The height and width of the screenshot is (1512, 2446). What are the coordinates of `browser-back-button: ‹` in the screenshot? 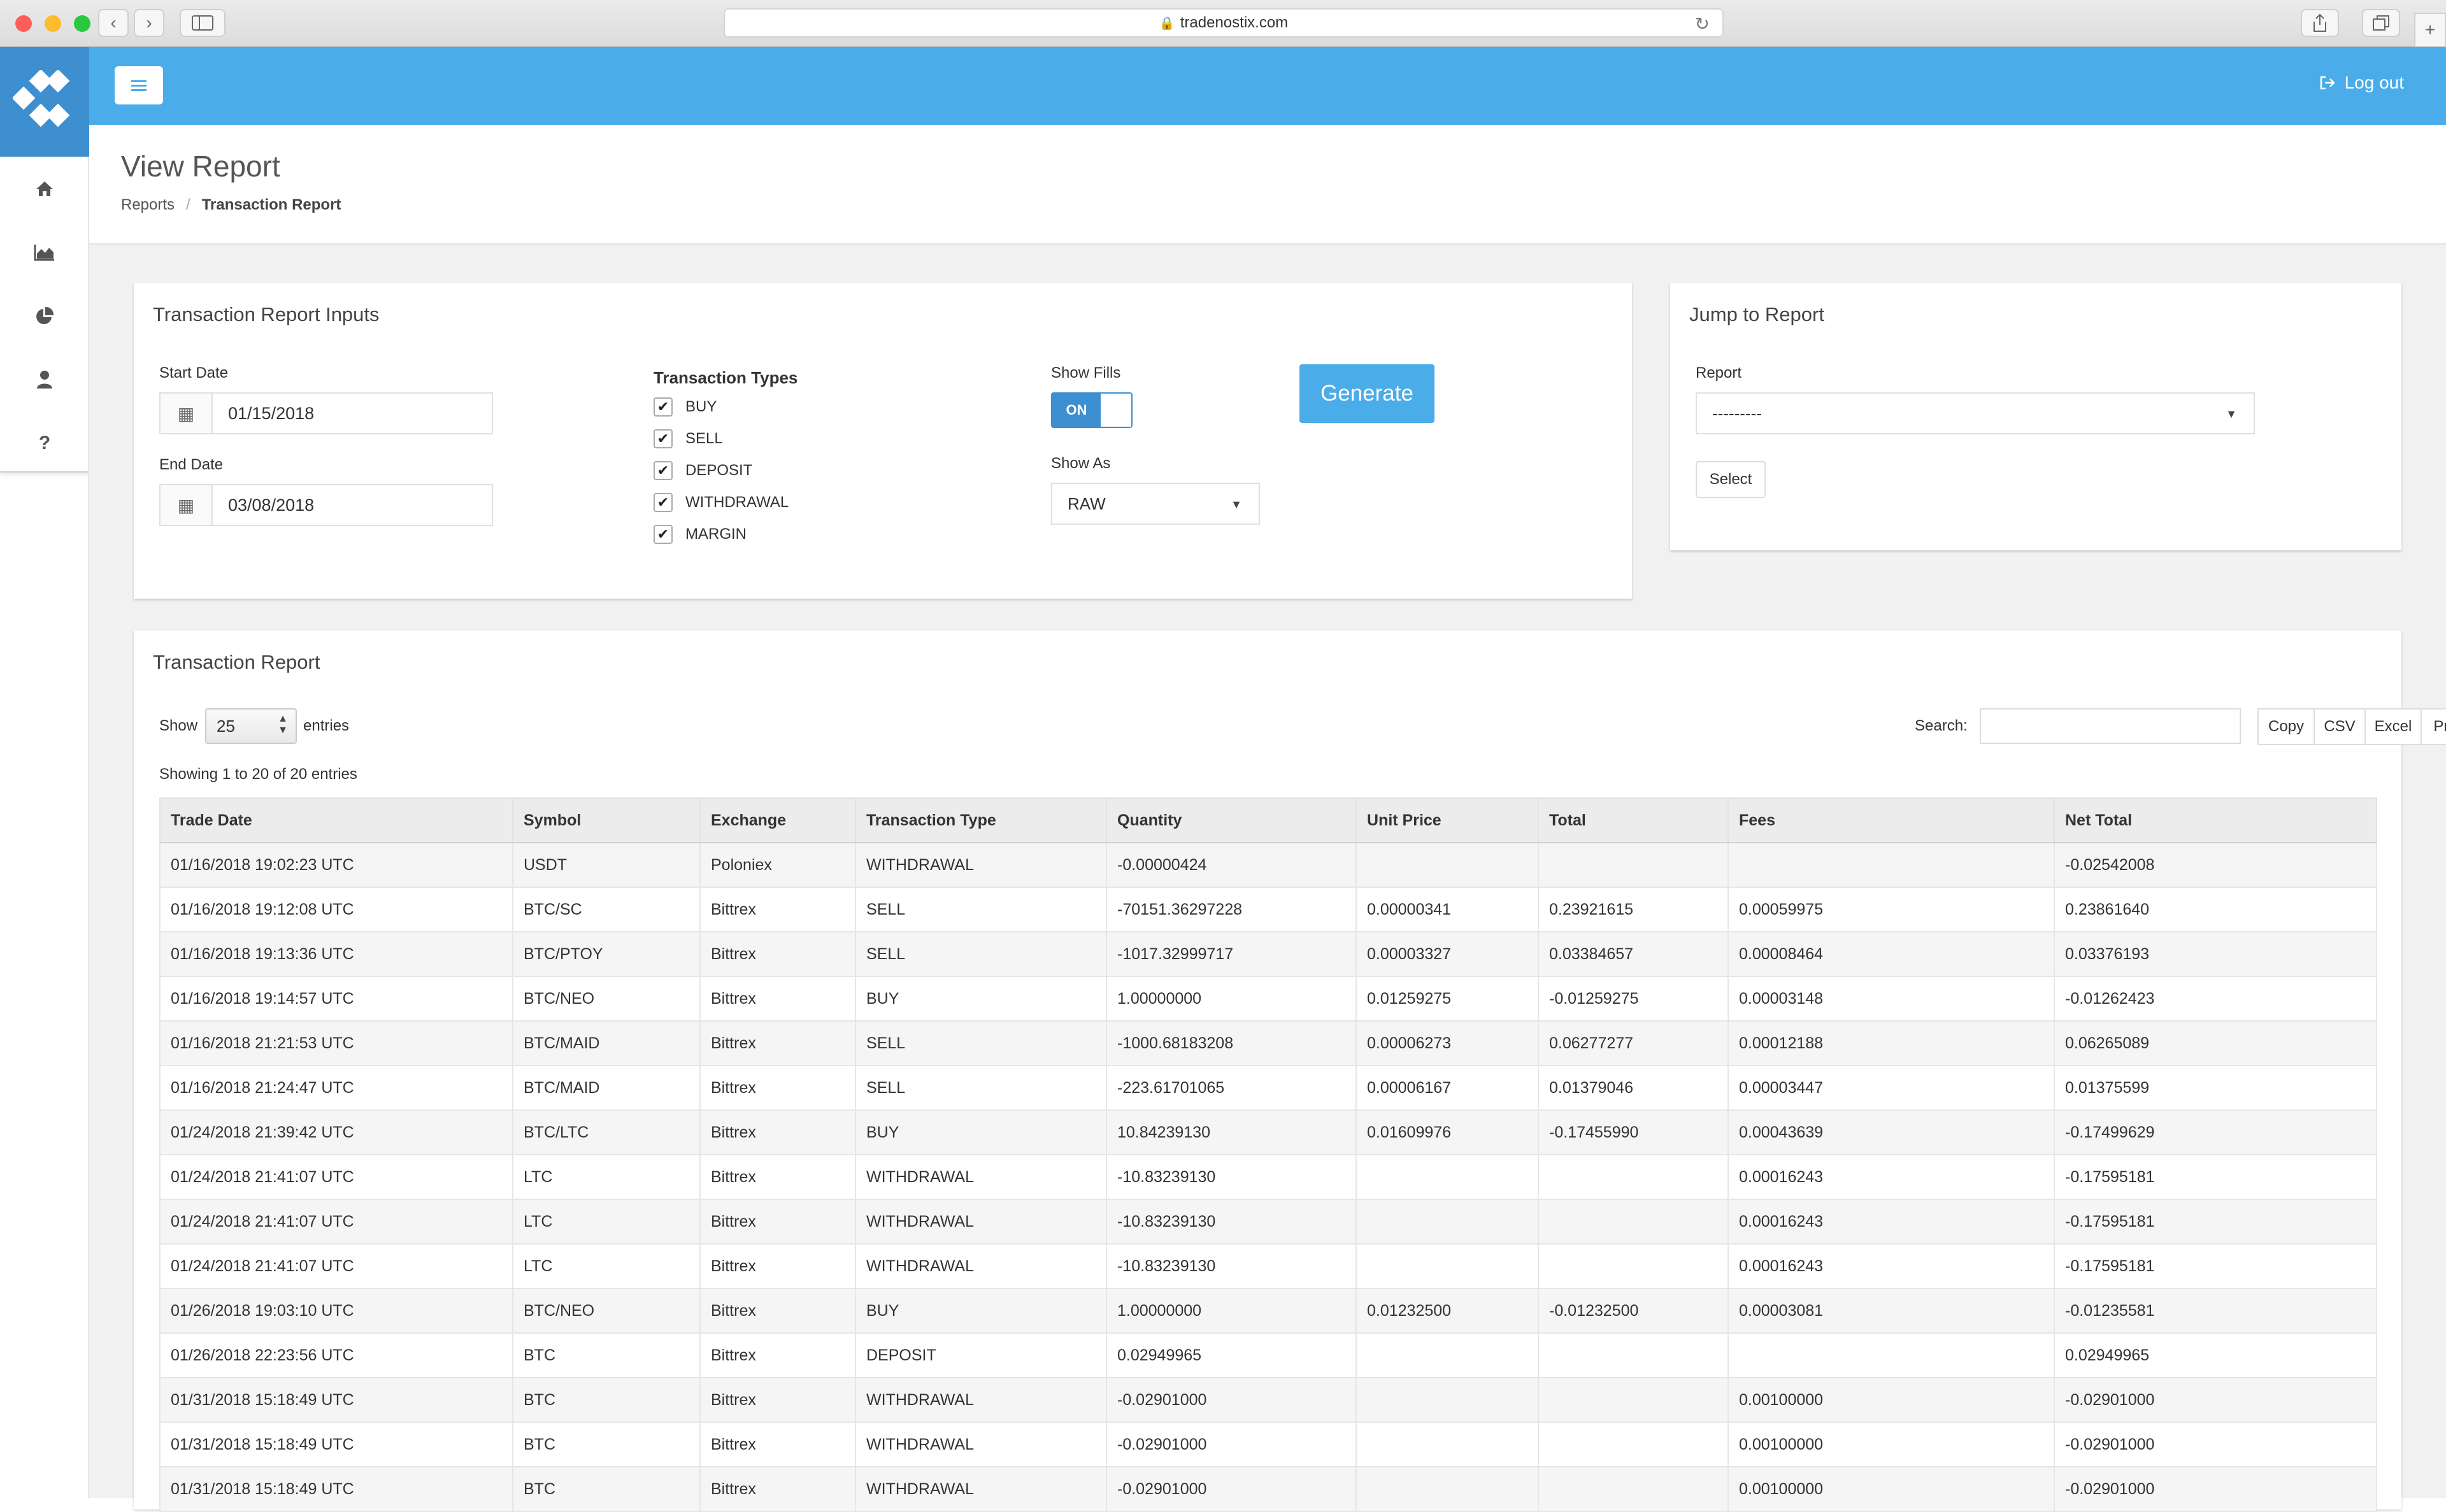 It's located at (114, 23).